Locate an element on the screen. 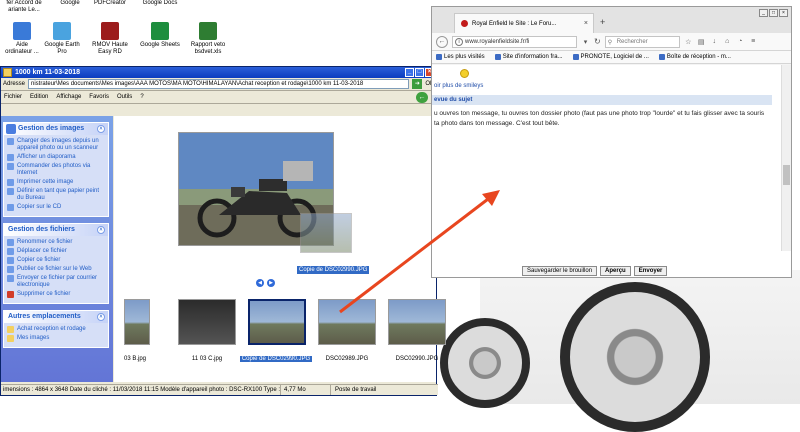 Image resolution: width=800 pixels, height=432 pixels. smiley-icon is located at coordinates (464, 73).